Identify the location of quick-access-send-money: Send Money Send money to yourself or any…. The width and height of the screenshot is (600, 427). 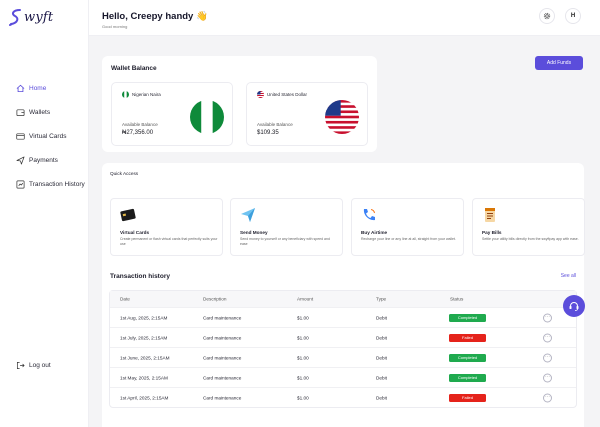
(286, 227).